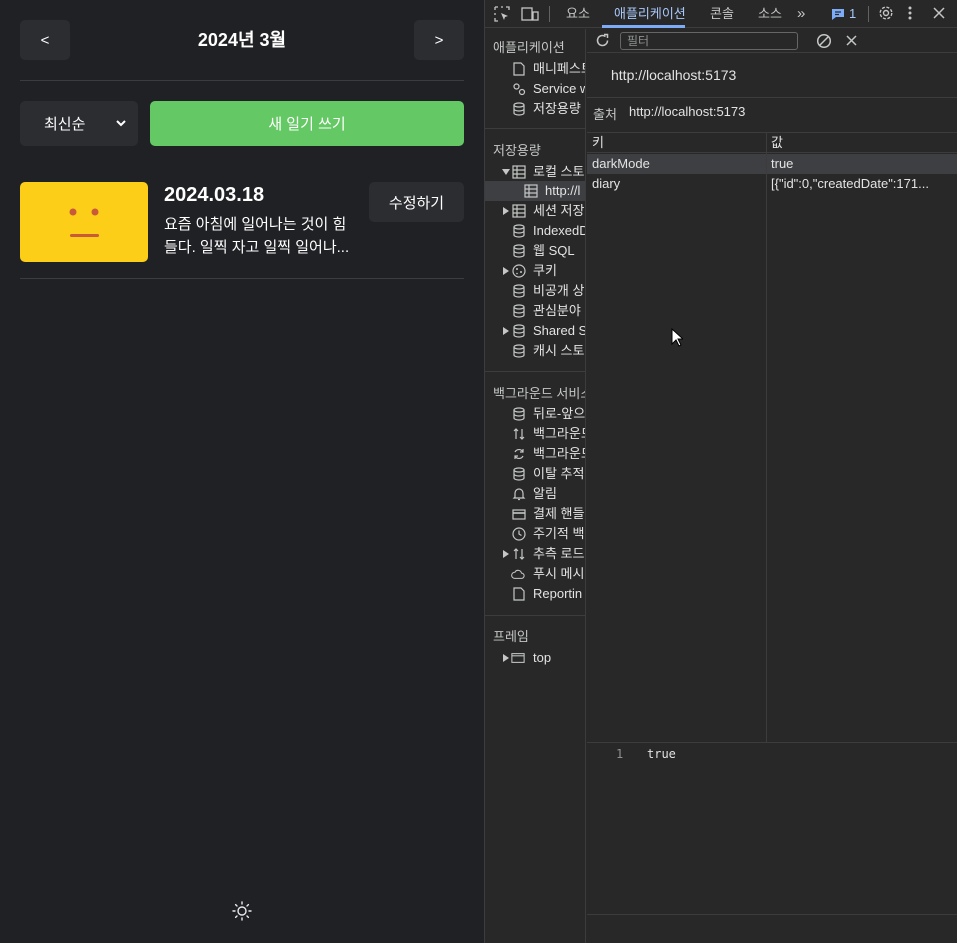 The width and height of the screenshot is (957, 943). I want to click on column-header-value: 값, so click(777, 143).